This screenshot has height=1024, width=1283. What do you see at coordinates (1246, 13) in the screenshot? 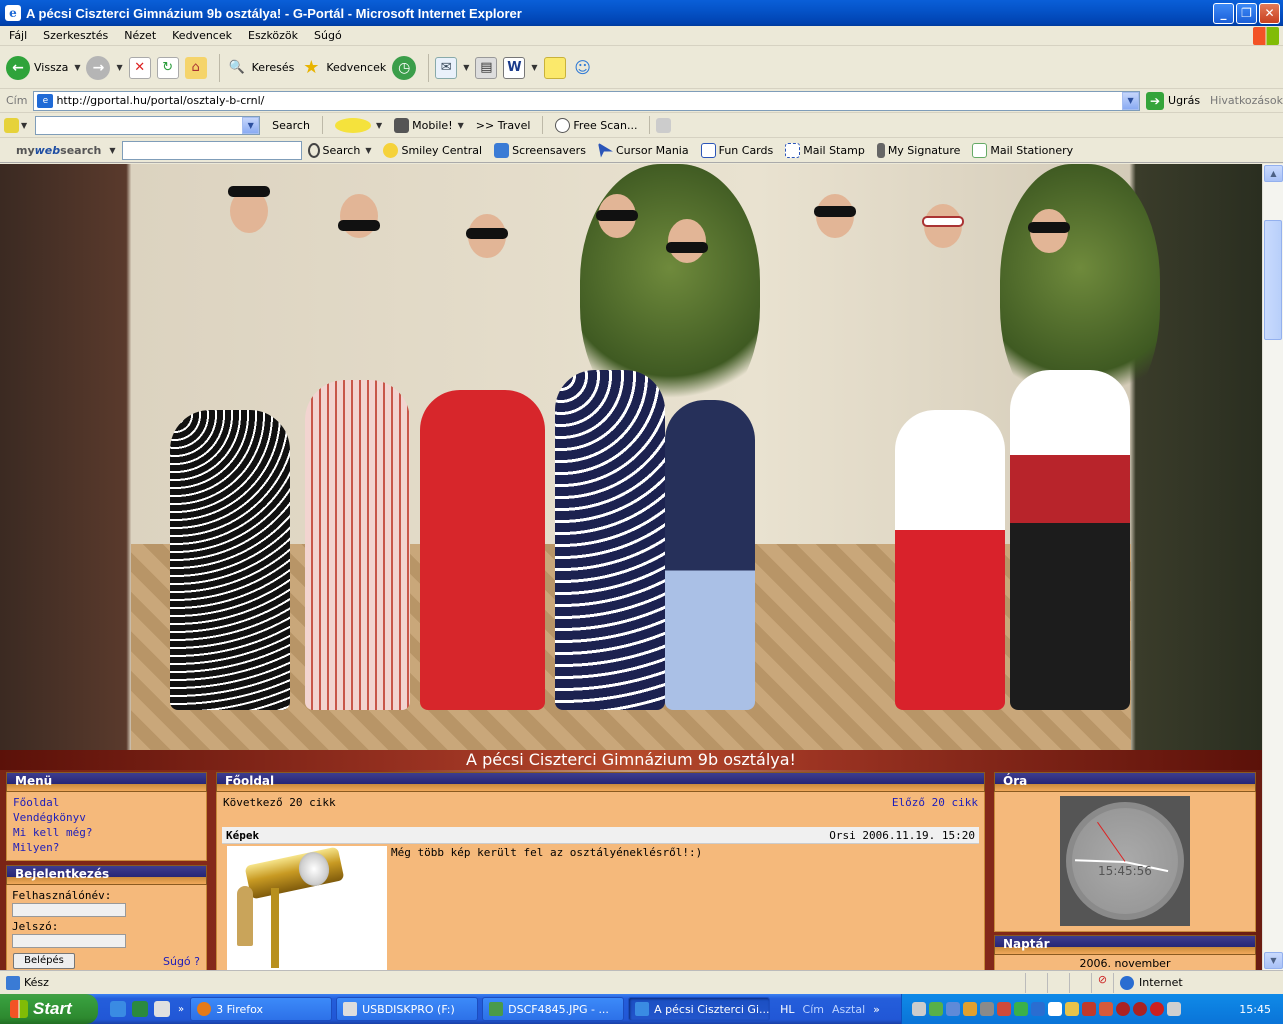
I see `maximize-button: ❐` at bounding box center [1246, 13].